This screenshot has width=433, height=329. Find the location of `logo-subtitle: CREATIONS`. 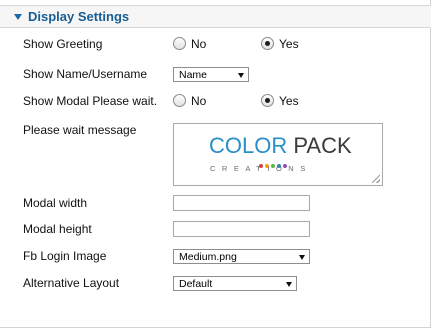

logo-subtitle: CREATIONS is located at coordinates (261, 168).